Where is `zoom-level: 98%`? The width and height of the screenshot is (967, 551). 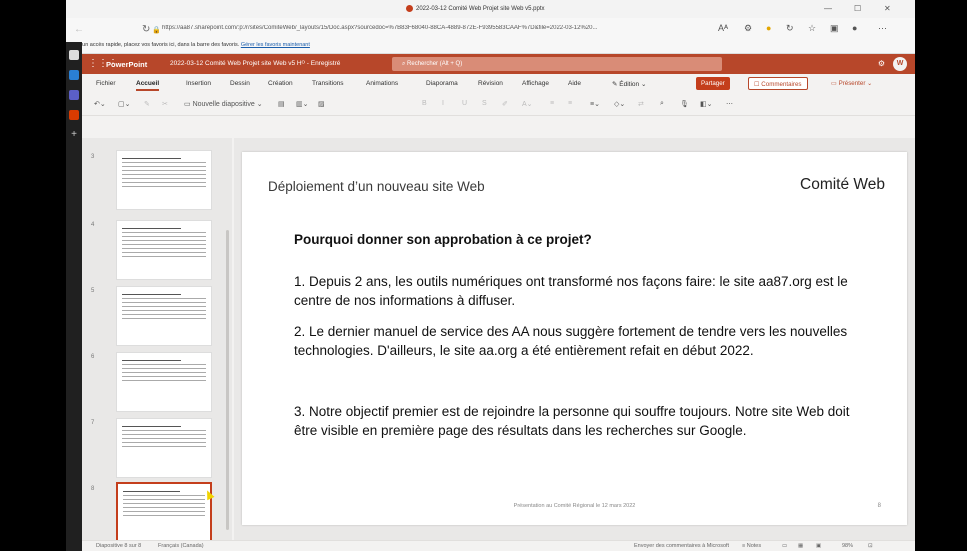
zoom-level: 98% is located at coordinates (847, 546).